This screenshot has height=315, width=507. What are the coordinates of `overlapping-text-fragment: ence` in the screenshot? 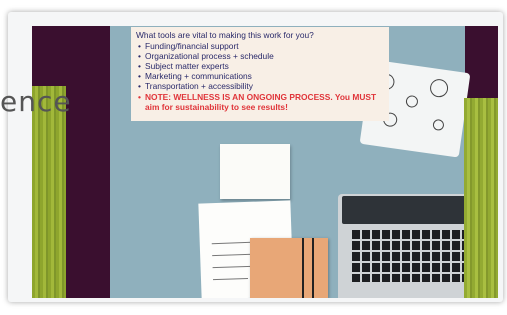 It's located at (36, 101).